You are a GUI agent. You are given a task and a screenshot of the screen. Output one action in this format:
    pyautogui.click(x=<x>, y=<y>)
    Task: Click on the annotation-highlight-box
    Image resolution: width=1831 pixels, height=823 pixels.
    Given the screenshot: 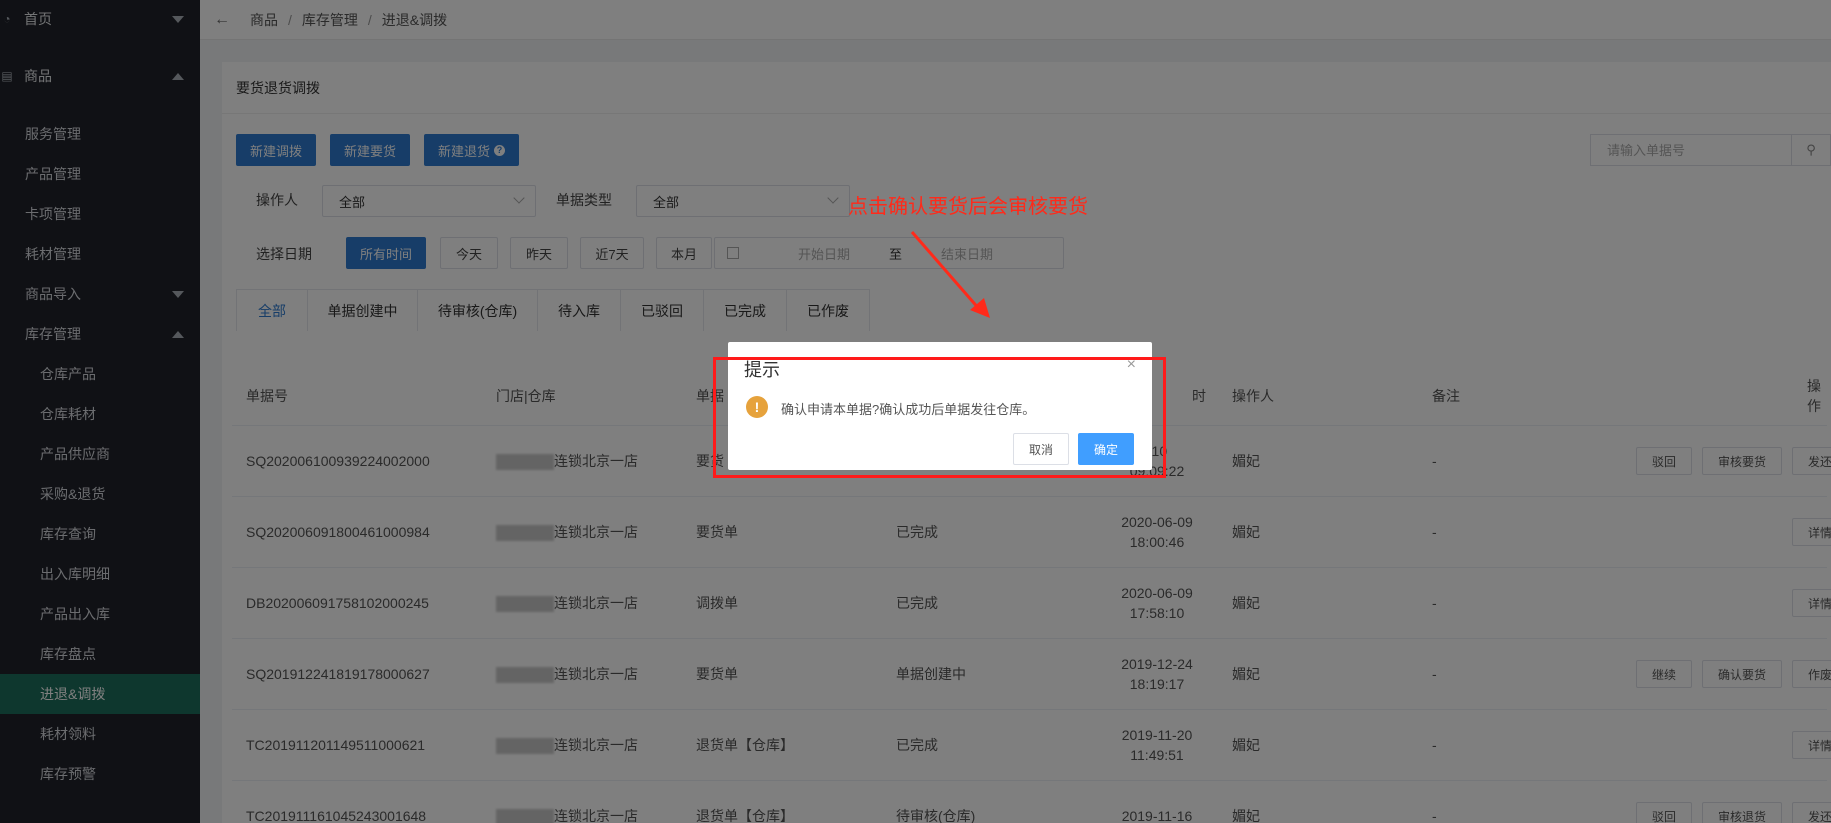 What is the action you would take?
    pyautogui.click(x=939, y=417)
    